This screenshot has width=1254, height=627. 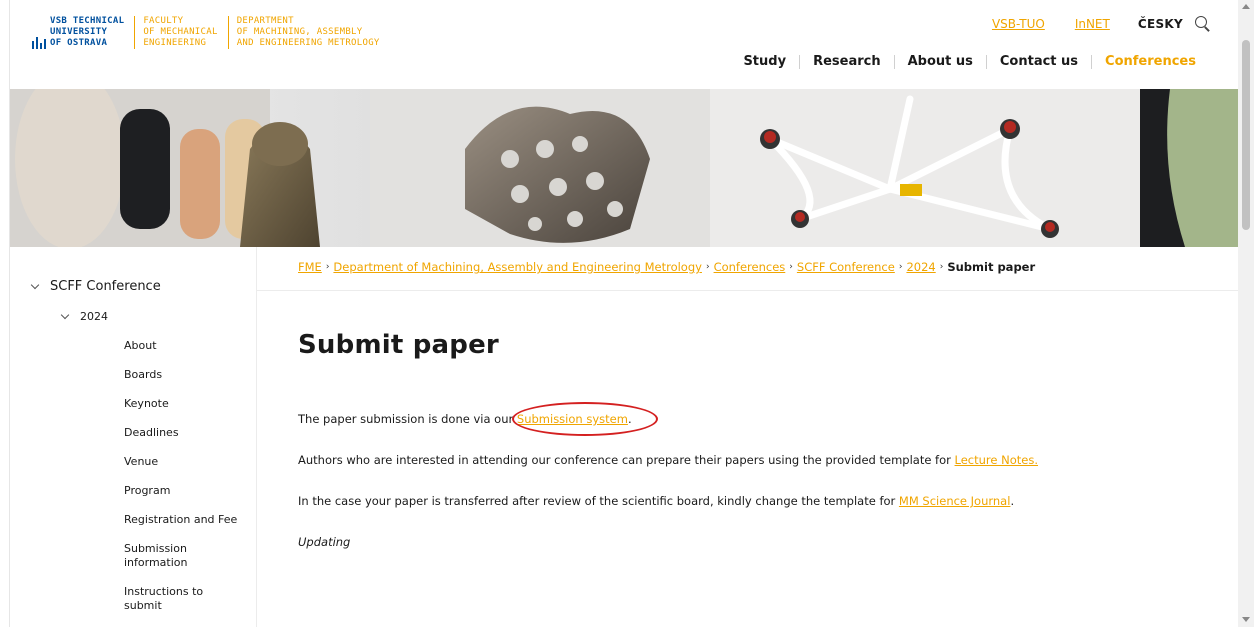 What do you see at coordinates (1246, 135) in the screenshot?
I see `scroll-thumb` at bounding box center [1246, 135].